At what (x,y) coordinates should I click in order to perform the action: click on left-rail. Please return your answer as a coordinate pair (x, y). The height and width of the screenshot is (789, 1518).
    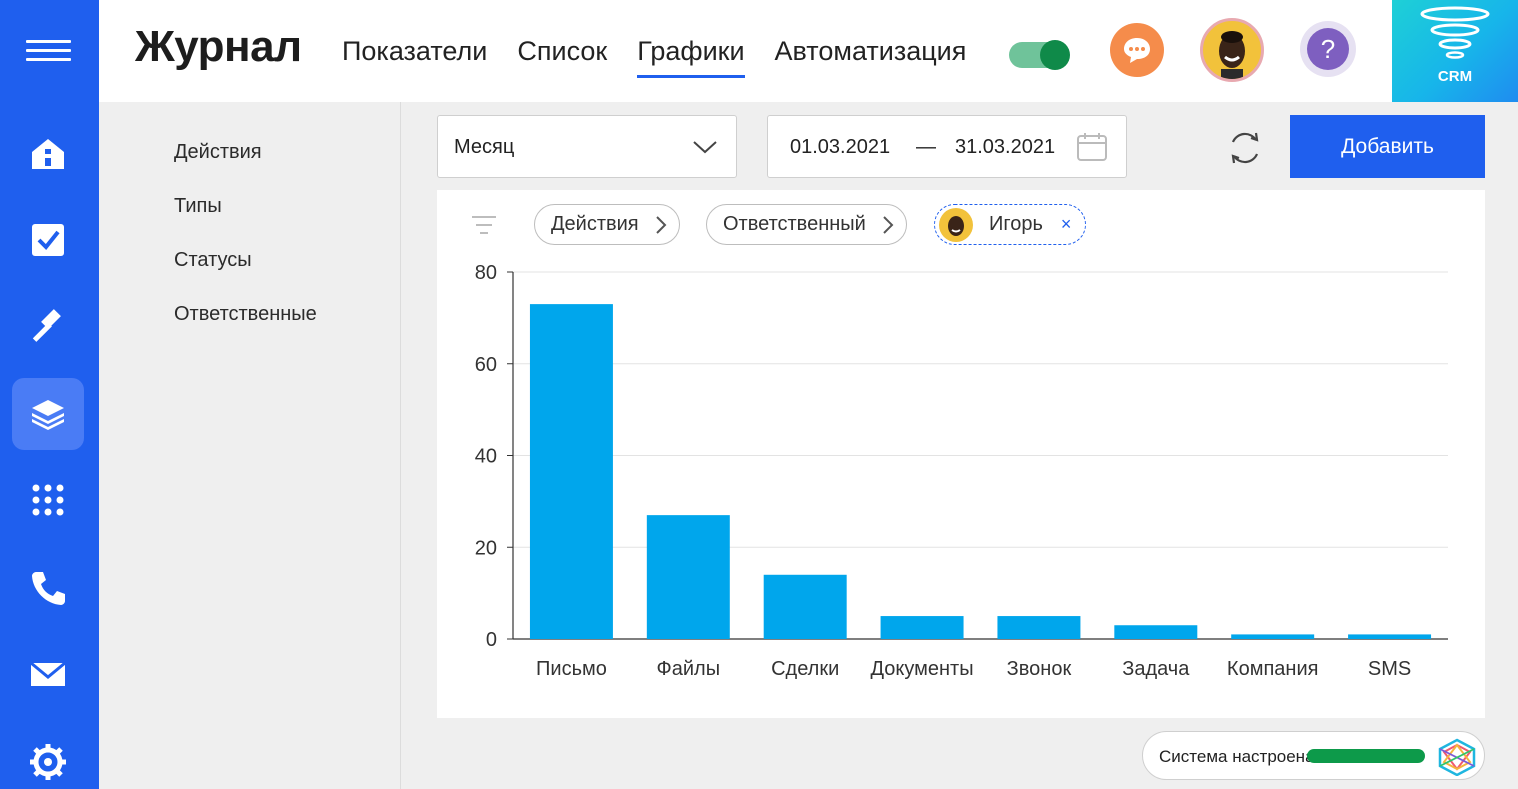
    Looking at the image, I should click on (49, 394).